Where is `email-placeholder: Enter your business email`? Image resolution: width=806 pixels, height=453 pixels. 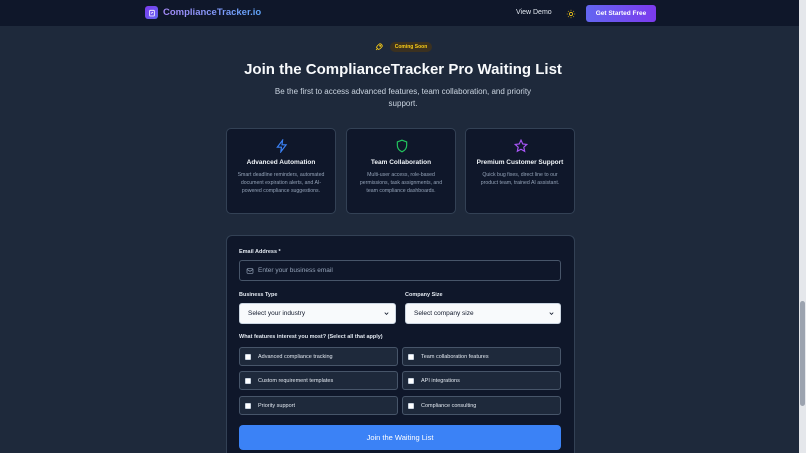 email-placeholder: Enter your business email is located at coordinates (295, 270).